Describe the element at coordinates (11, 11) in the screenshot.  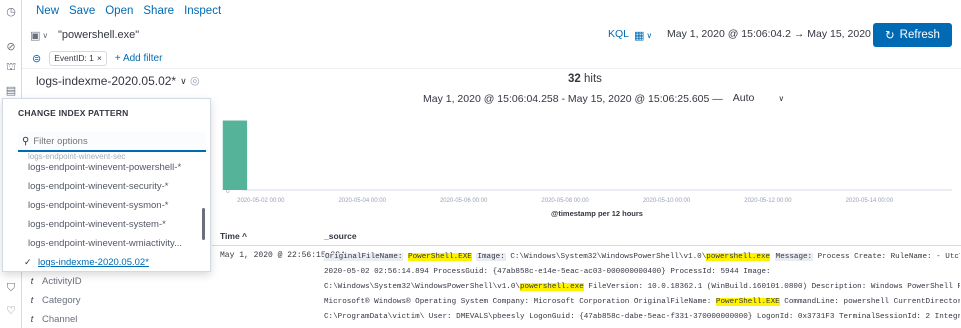
I see `recent-clock-icon: ◷` at that location.